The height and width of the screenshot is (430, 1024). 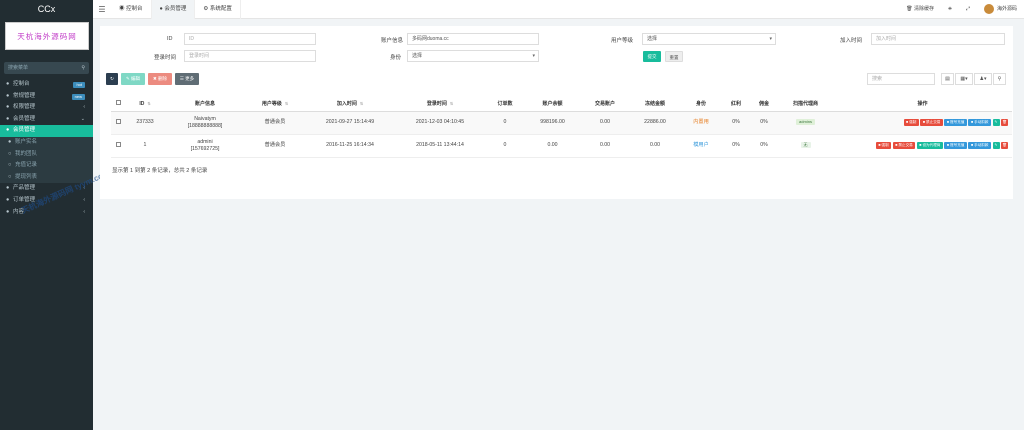 I want to click on join-time-input: 加入时间, so click(x=938, y=39).